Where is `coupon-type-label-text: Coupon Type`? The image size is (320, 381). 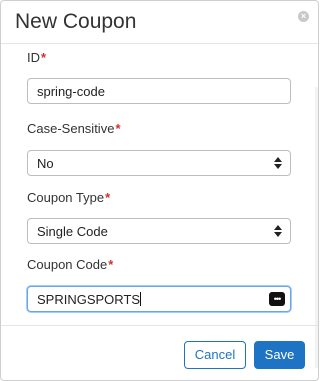 coupon-type-label-text: Coupon Type is located at coordinates (66, 197).